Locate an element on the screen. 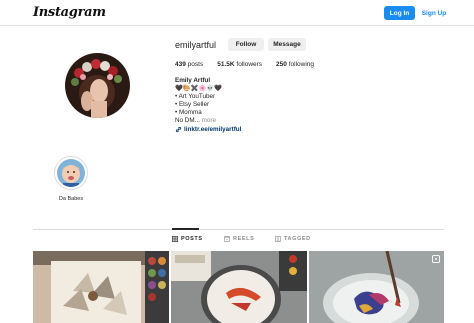  bio-line: • Etsy Seller is located at coordinates (192, 105).